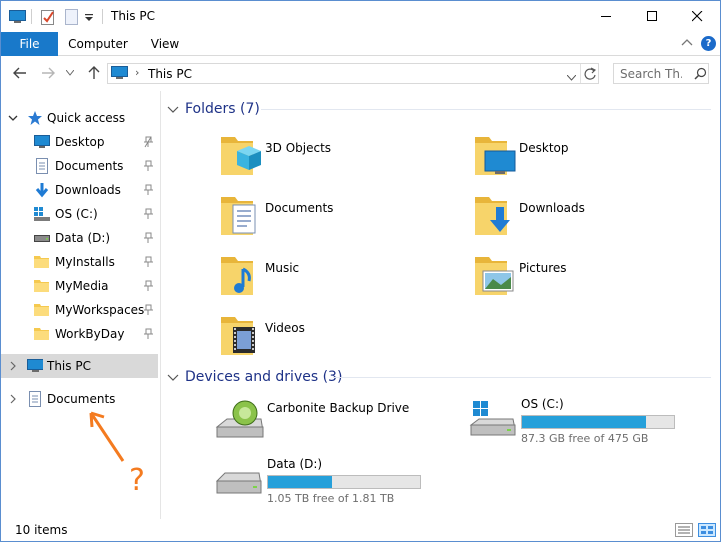  What do you see at coordinates (353, 73) in the screenshot?
I see `address-bar: › This PC` at bounding box center [353, 73].